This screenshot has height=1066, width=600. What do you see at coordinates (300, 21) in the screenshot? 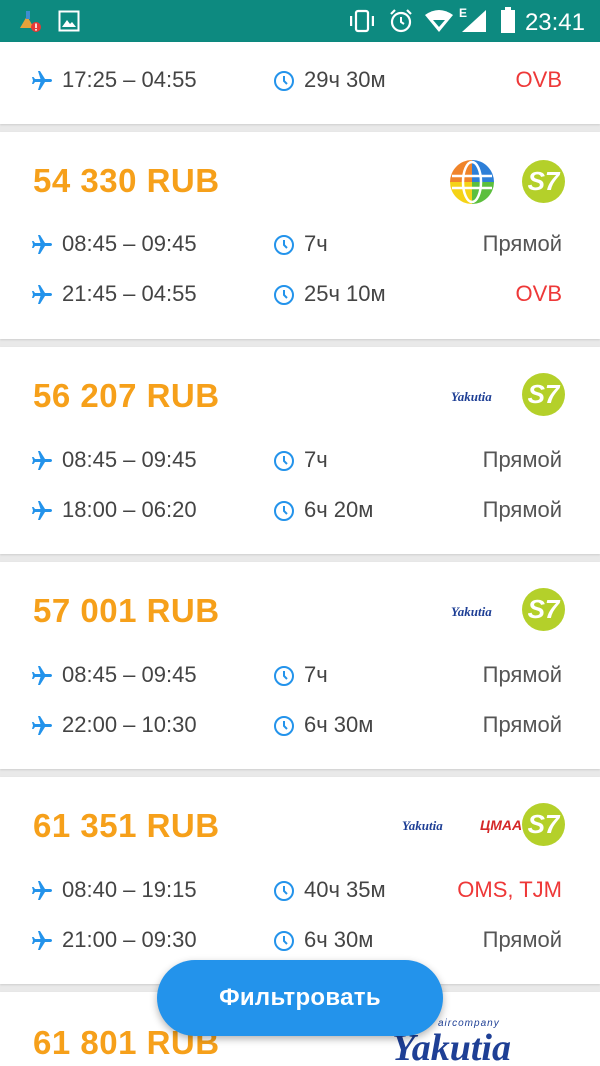
I see `status-bar: E 23:41` at bounding box center [300, 21].